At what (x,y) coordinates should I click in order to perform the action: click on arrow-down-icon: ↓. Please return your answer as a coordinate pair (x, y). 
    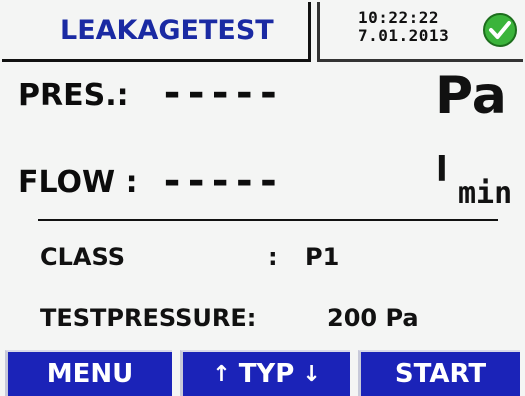
    Looking at the image, I should click on (311, 374).